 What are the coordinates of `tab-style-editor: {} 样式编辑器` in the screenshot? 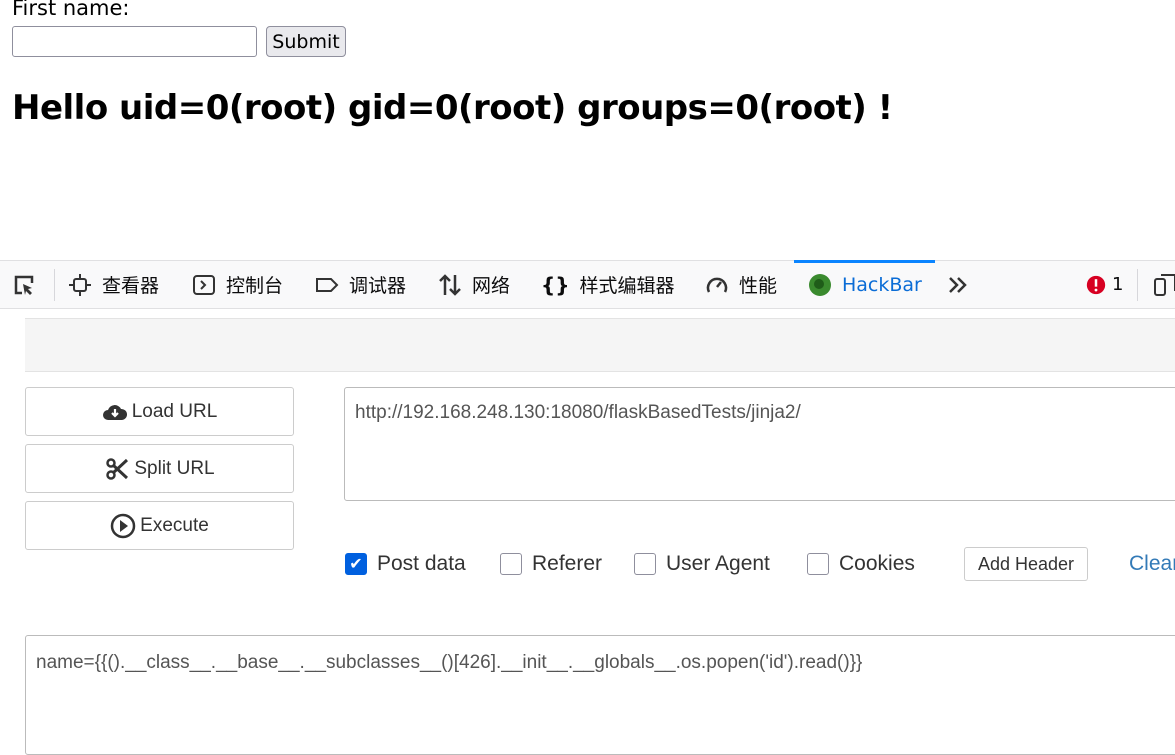 It's located at (608, 284).